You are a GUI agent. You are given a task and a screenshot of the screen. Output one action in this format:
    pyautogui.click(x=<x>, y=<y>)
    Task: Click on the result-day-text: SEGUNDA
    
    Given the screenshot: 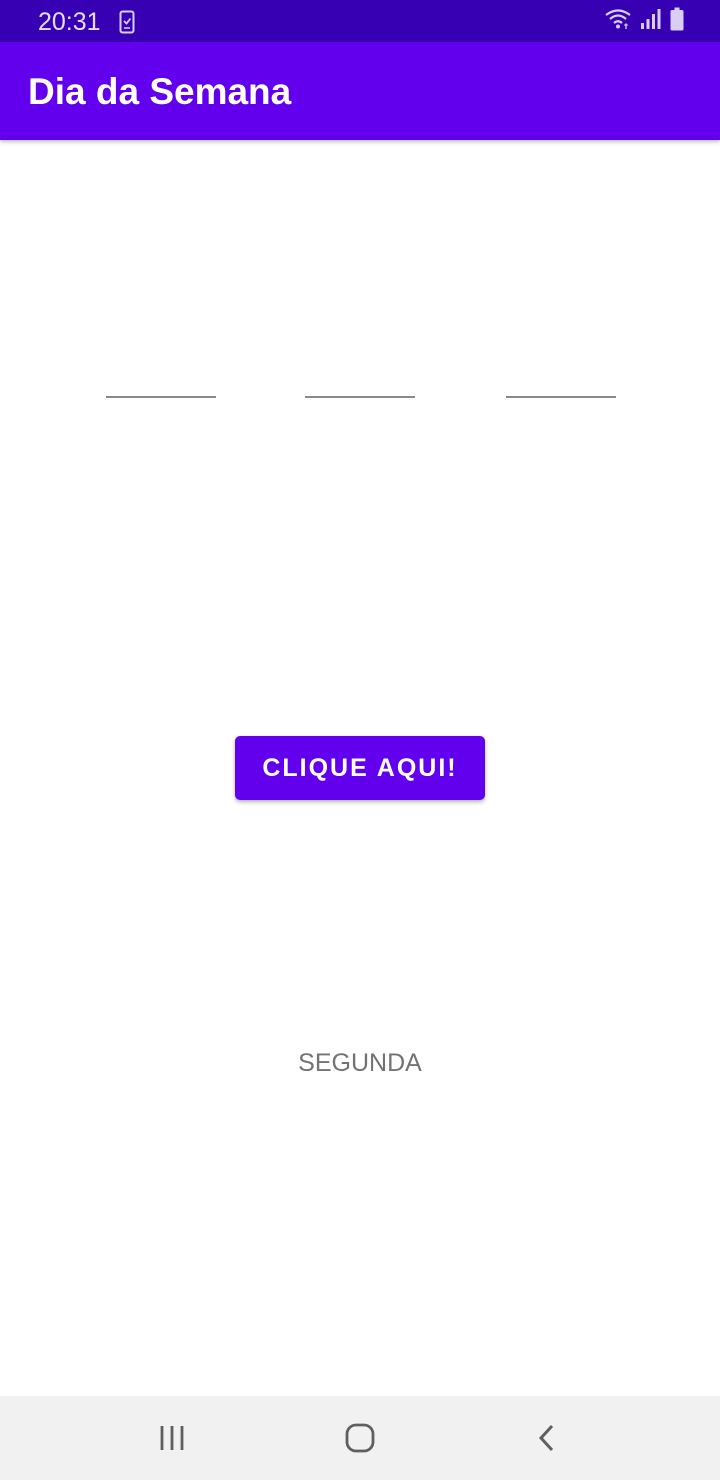 What is the action you would take?
    pyautogui.click(x=360, y=1063)
    